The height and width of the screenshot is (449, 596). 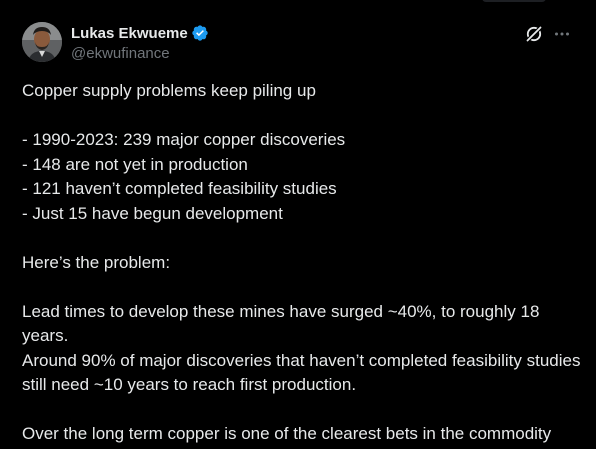 I want to click on avatar-image, so click(x=42, y=42).